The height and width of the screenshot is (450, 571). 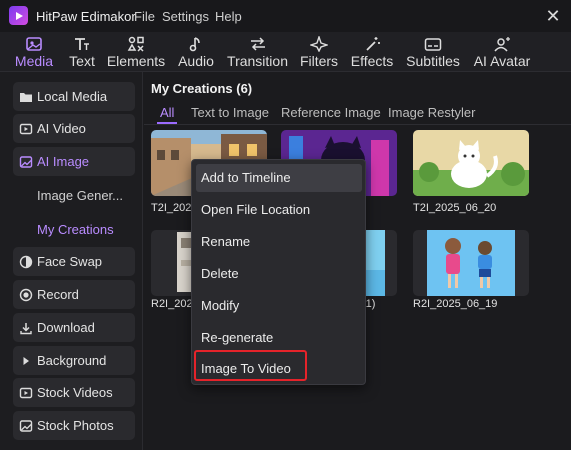 What do you see at coordinates (373, 44) in the screenshot?
I see `effects-icon` at bounding box center [373, 44].